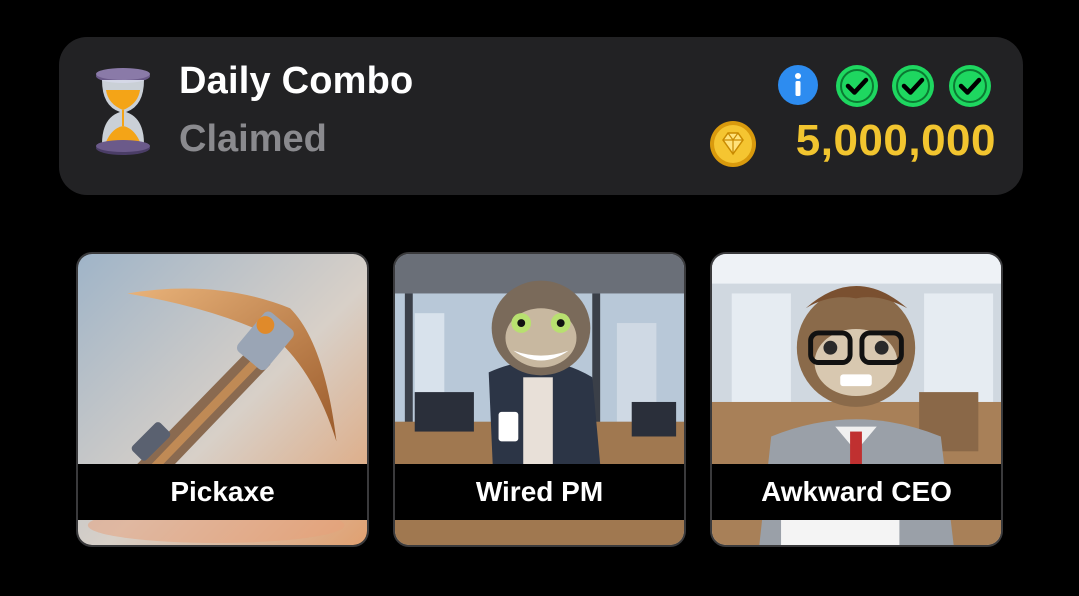 The height and width of the screenshot is (596, 1079). Describe the element at coordinates (798, 85) in the screenshot. I see `info-icon` at that location.